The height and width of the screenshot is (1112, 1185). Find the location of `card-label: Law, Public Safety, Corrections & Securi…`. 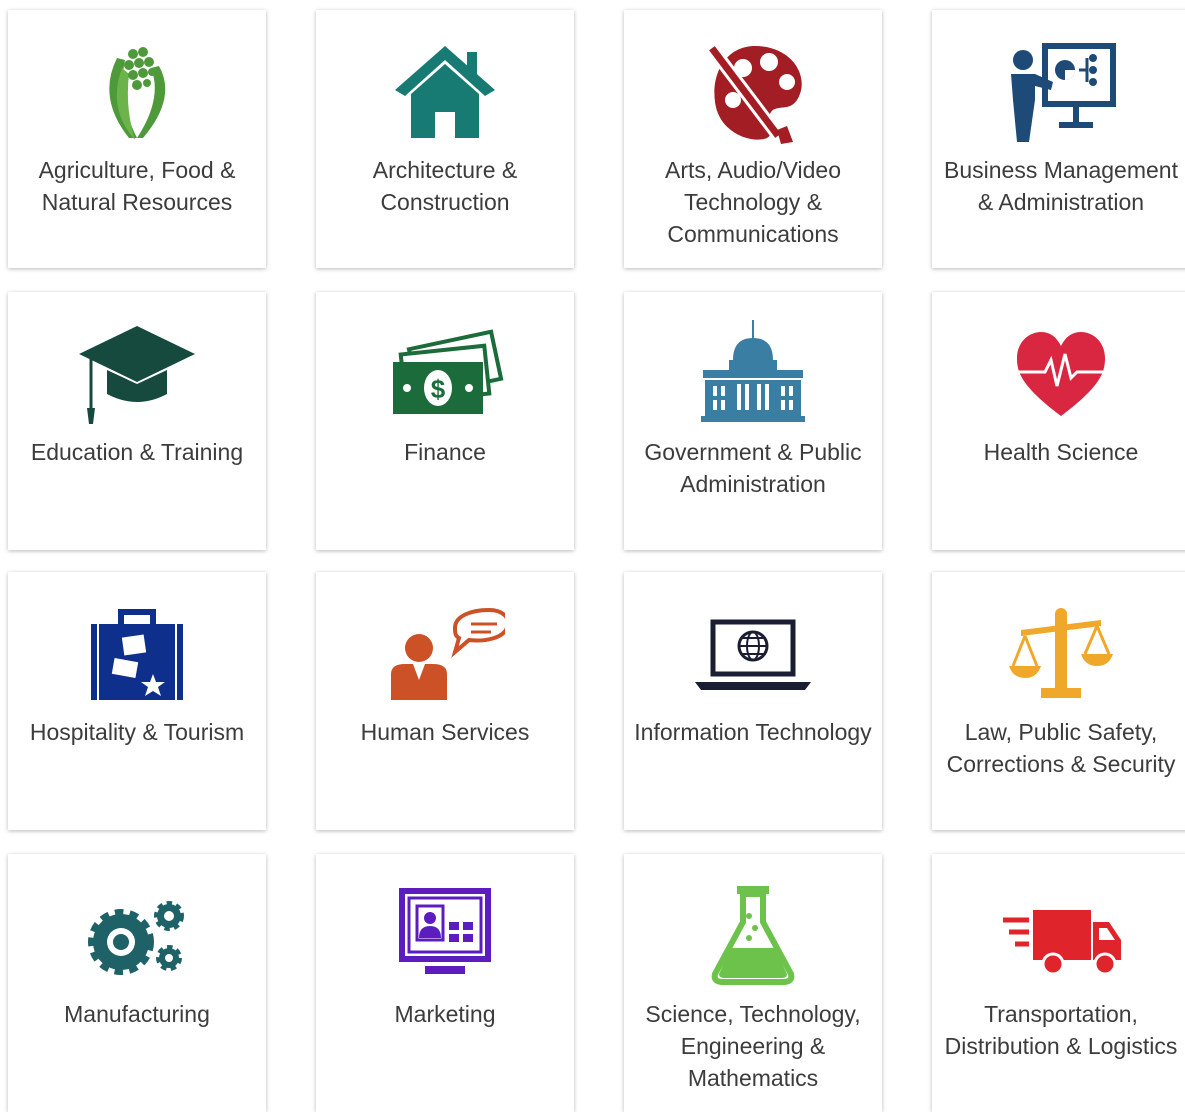

card-label: Law, Public Safety, Corrections & Securi… is located at coordinates (1061, 748).